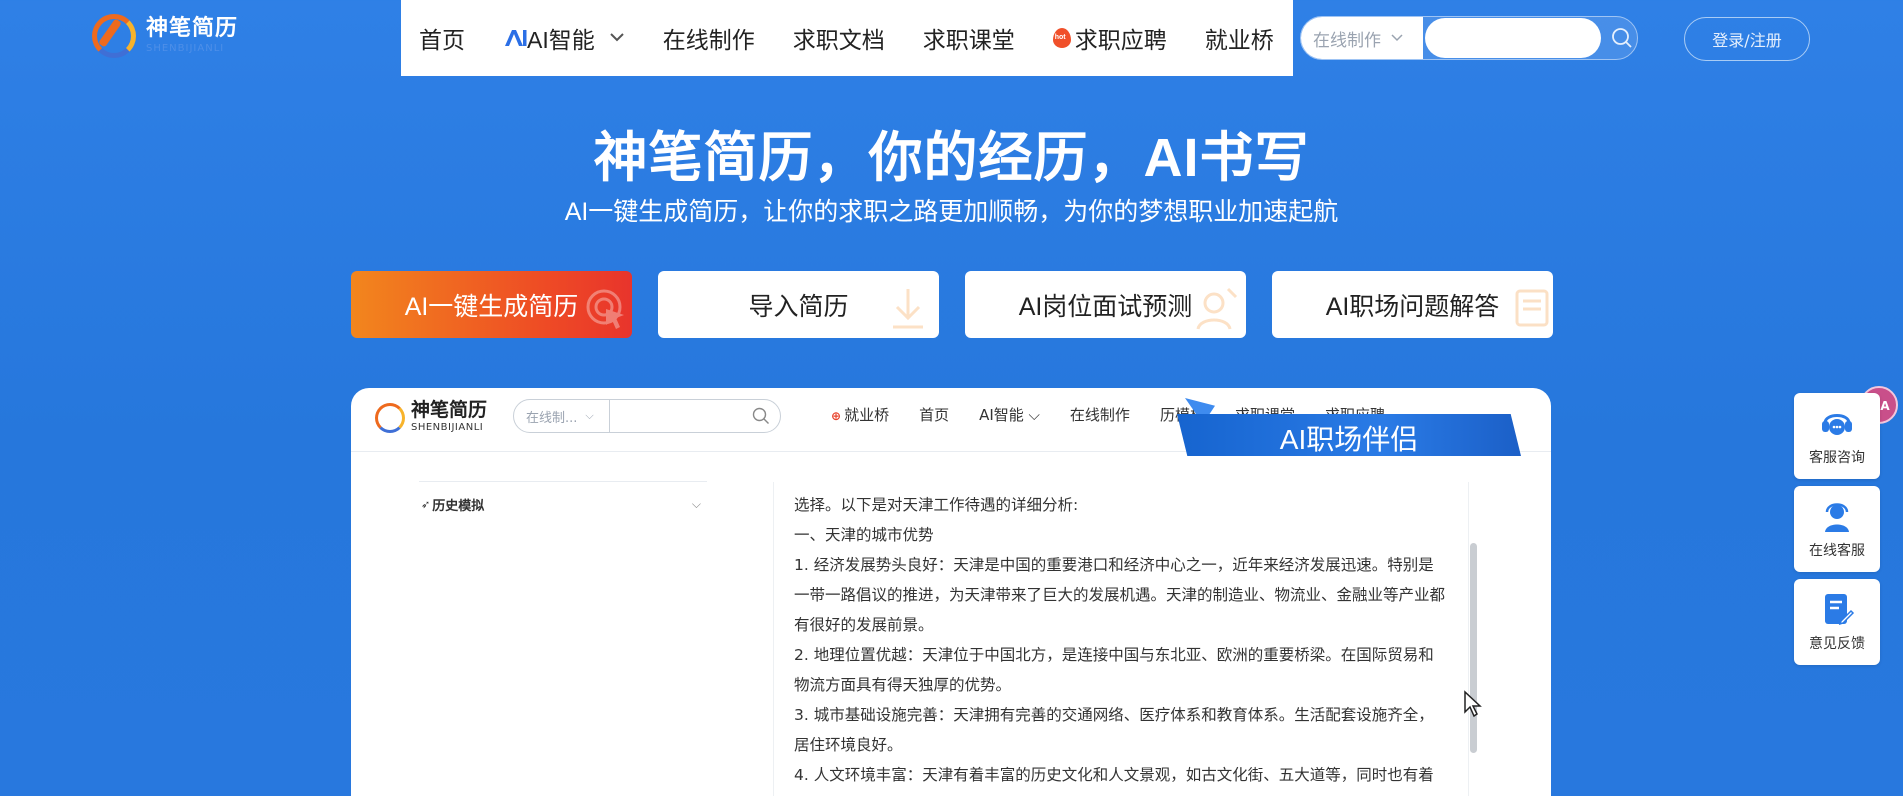  Describe the element at coordinates (605, 309) in the screenshot. I see `click-cursor-icon` at that location.